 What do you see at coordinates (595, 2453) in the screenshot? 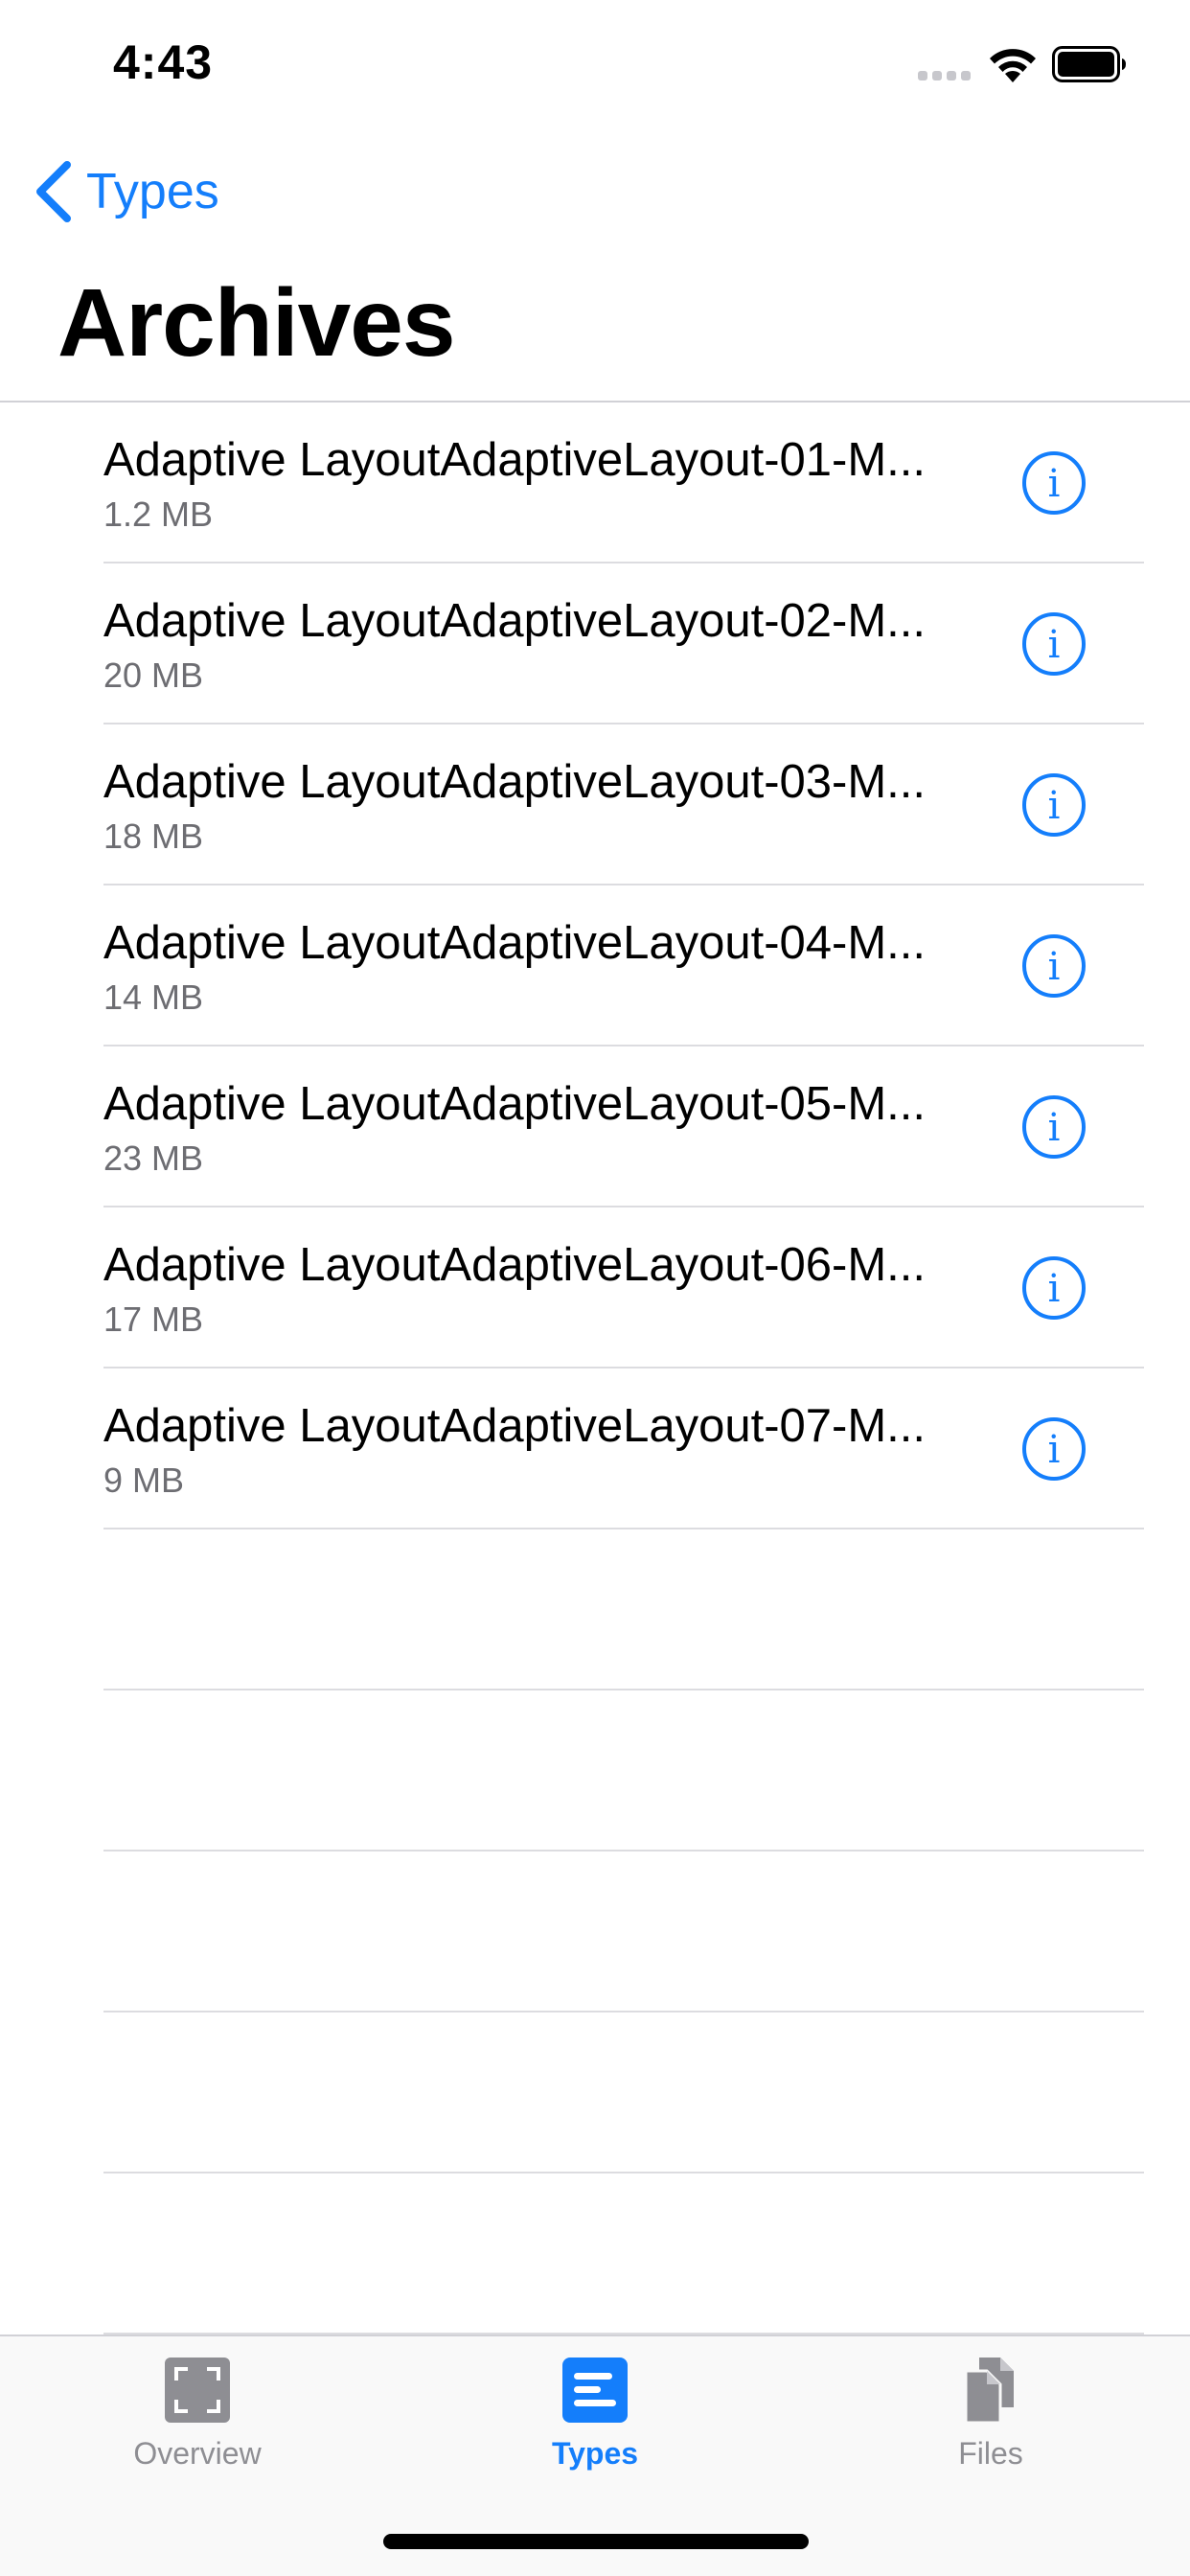
I see `tab-label: Types` at bounding box center [595, 2453].